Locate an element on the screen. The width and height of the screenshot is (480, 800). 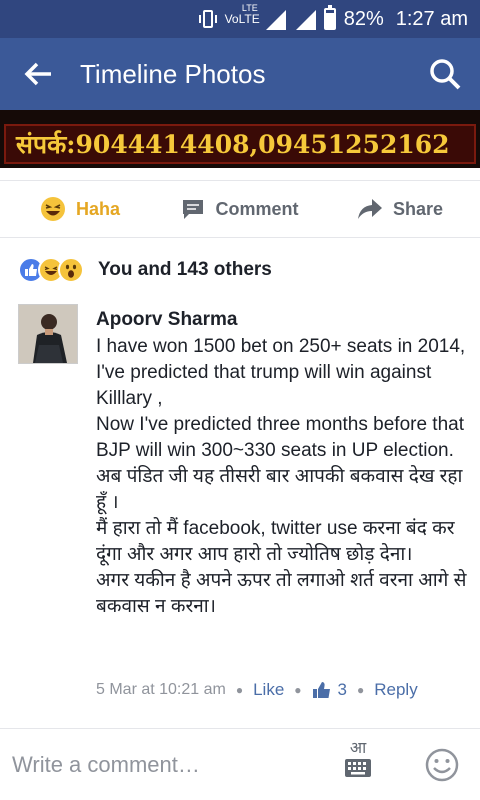
keyboard-icon: आ is located at coordinates (358, 764).